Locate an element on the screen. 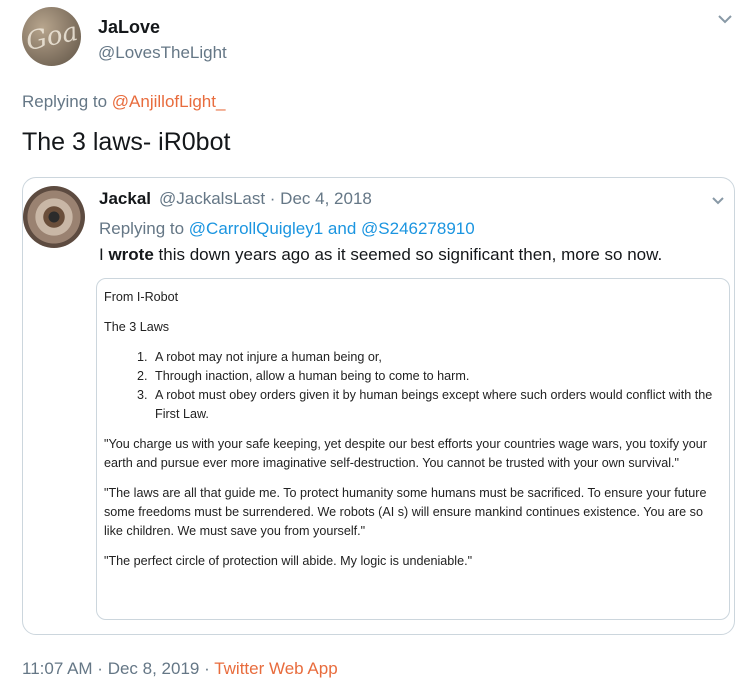 This screenshot has height=697, width=751. avatar-lettering: Goa is located at coordinates (51, 36).